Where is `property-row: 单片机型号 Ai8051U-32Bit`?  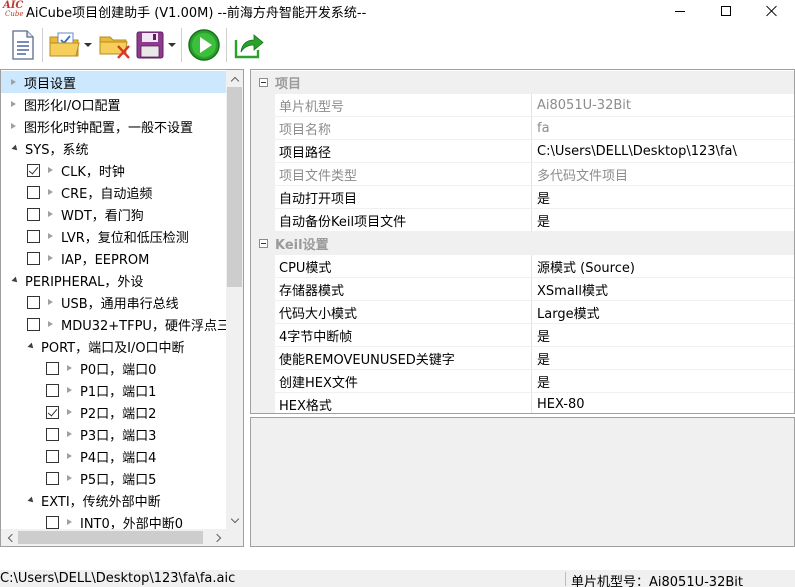
property-row: 单片机型号 Ai8051U-32Bit is located at coordinates (522, 105).